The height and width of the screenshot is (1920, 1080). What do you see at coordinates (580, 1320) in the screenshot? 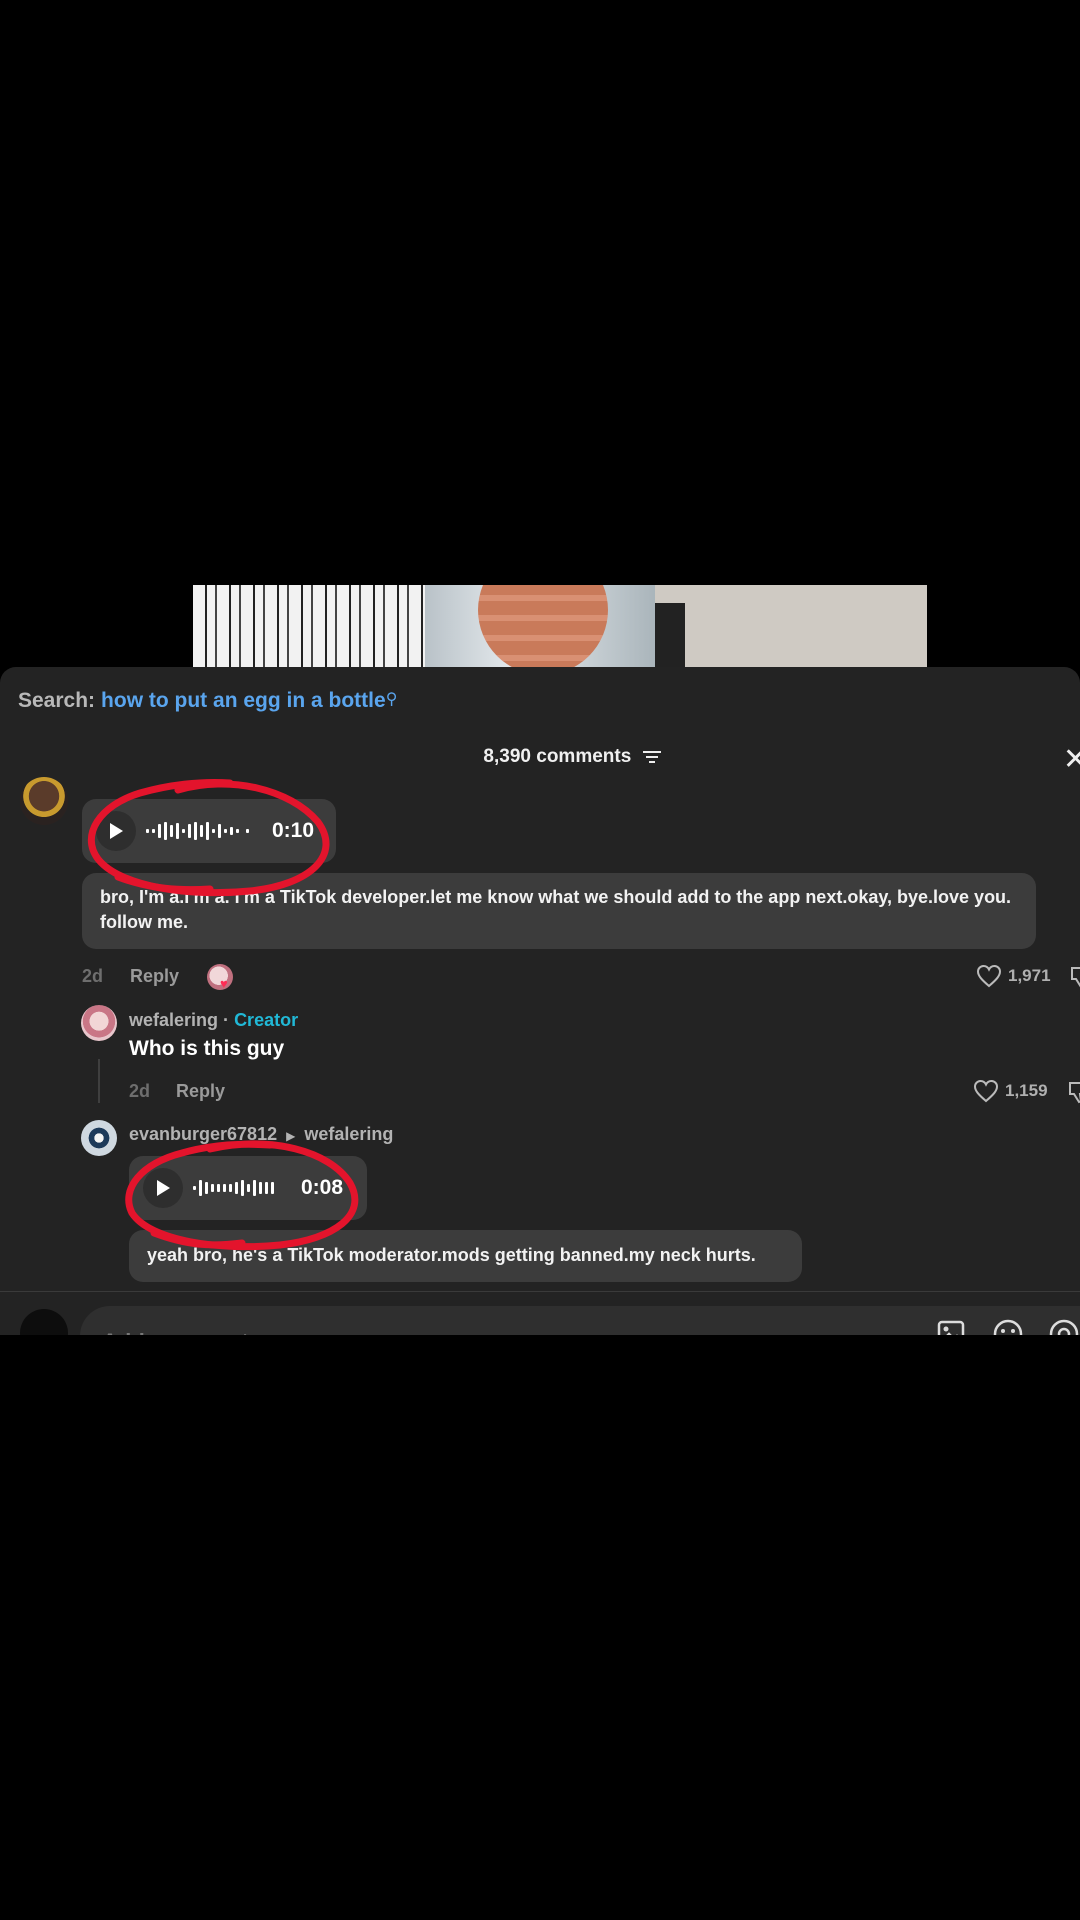
I see `comment-input` at bounding box center [580, 1320].